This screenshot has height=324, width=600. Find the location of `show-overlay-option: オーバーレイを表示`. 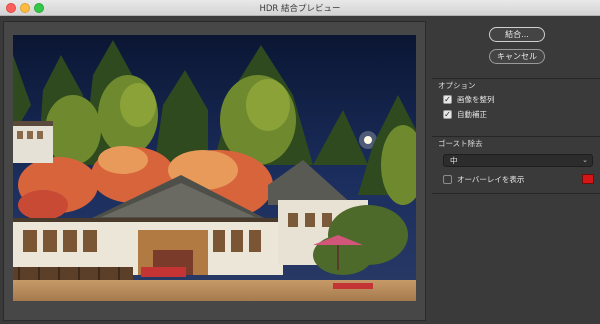

show-overlay-option: オーバーレイを表示 is located at coordinates (483, 179).